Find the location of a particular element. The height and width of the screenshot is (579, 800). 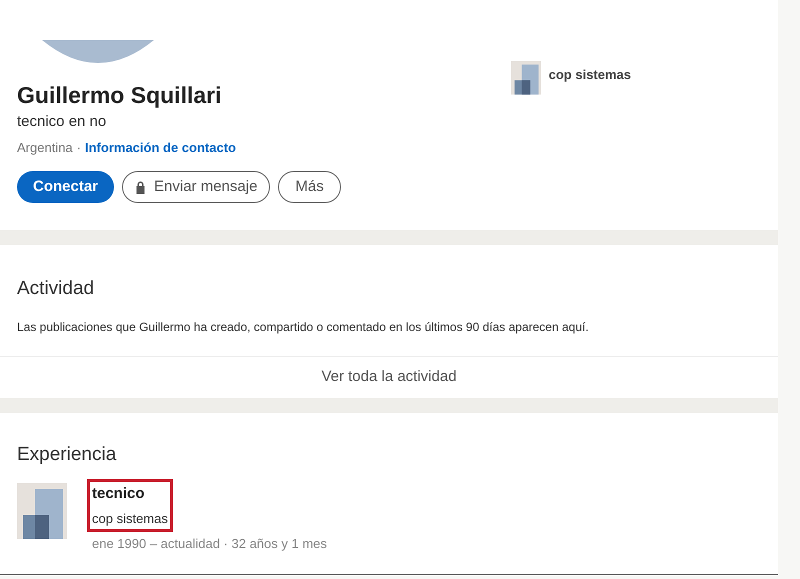

lock-icon is located at coordinates (140, 187).